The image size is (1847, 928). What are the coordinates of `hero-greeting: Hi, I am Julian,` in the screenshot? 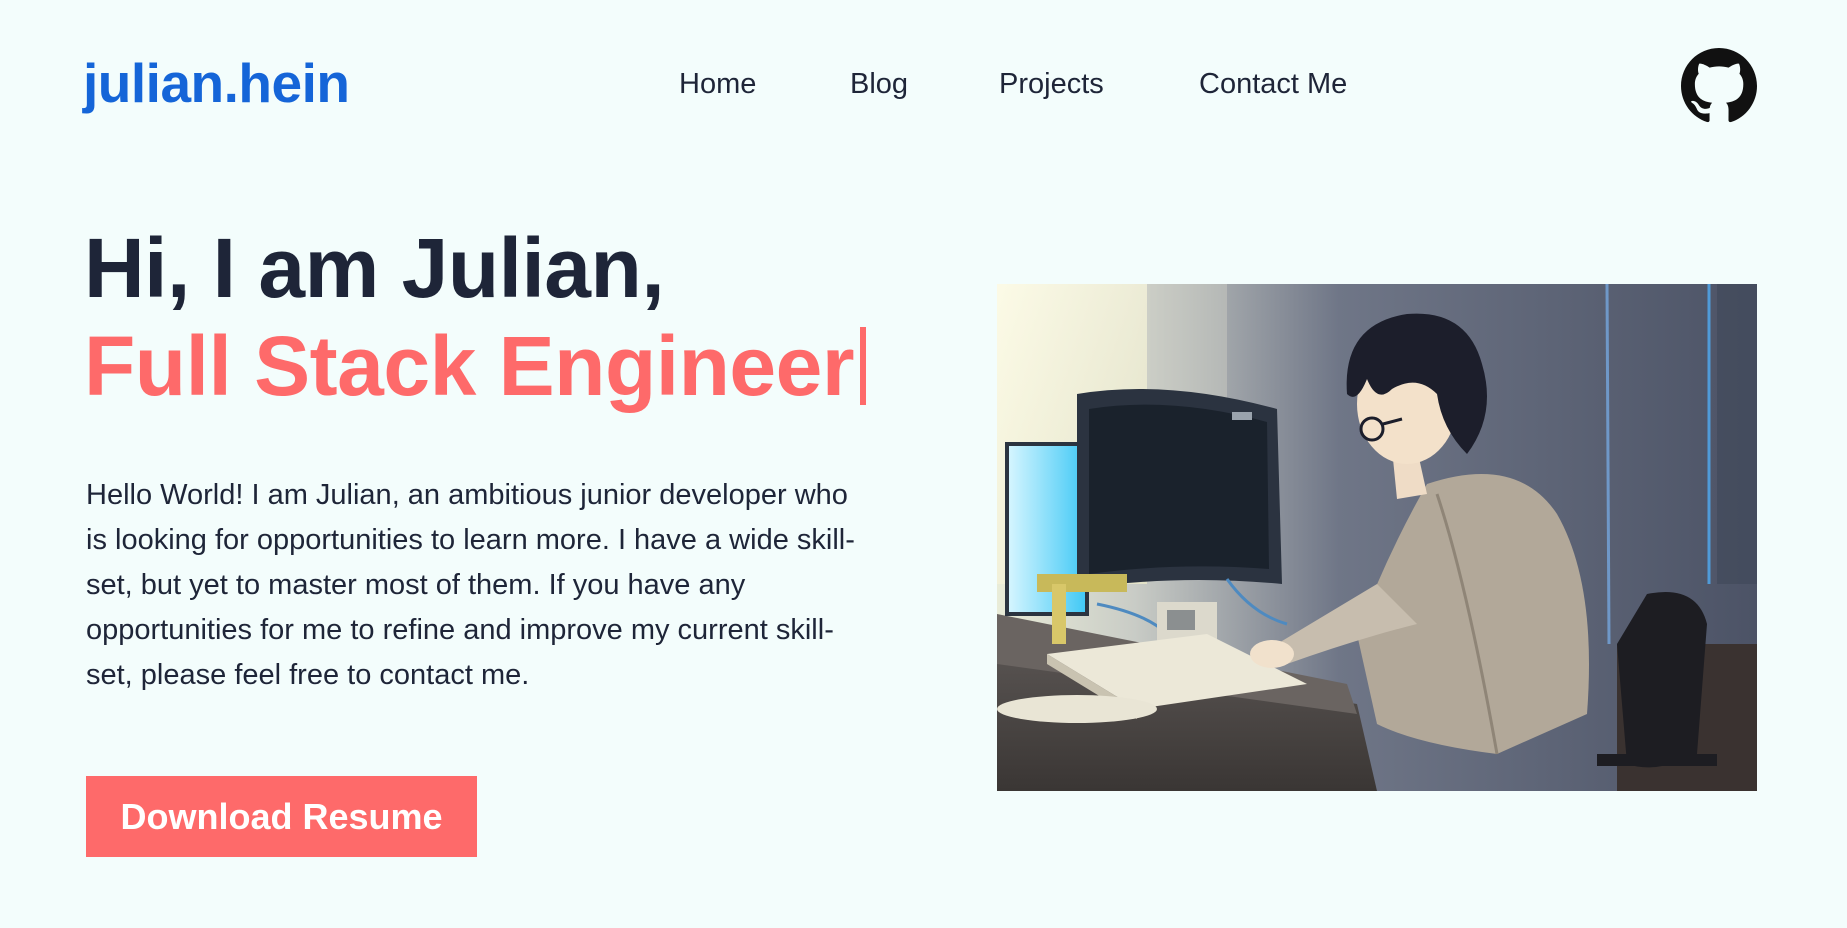 It's located at (374, 268).